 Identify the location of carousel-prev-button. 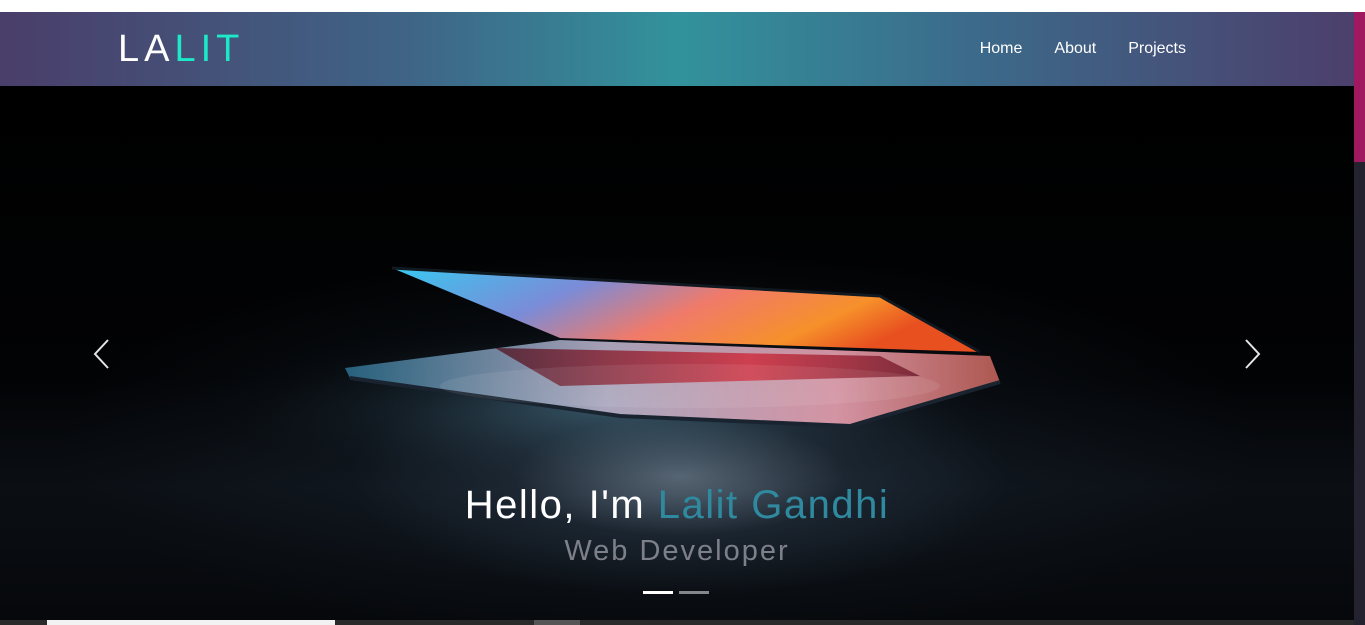
(102, 354).